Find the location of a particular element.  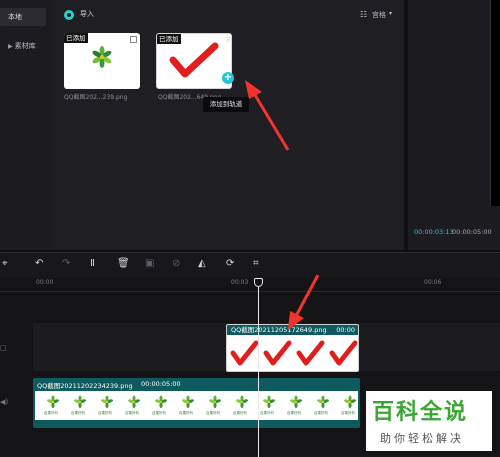

watermark-subtitle: 助你轻松解决 is located at coordinates (422, 438).